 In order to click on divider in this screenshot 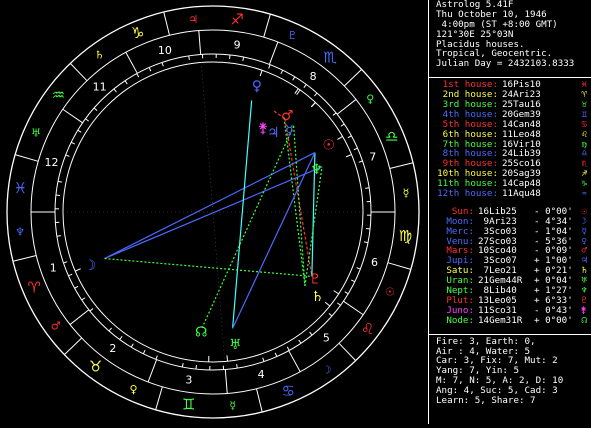, I will do `click(510, 73)`.